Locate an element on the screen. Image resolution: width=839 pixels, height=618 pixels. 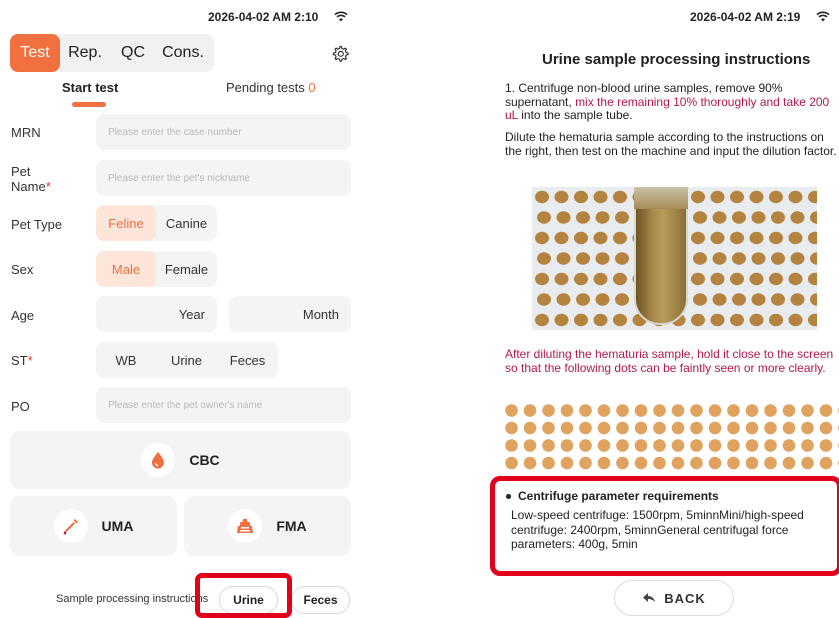
tab-consumables: Cons. is located at coordinates (183, 53).